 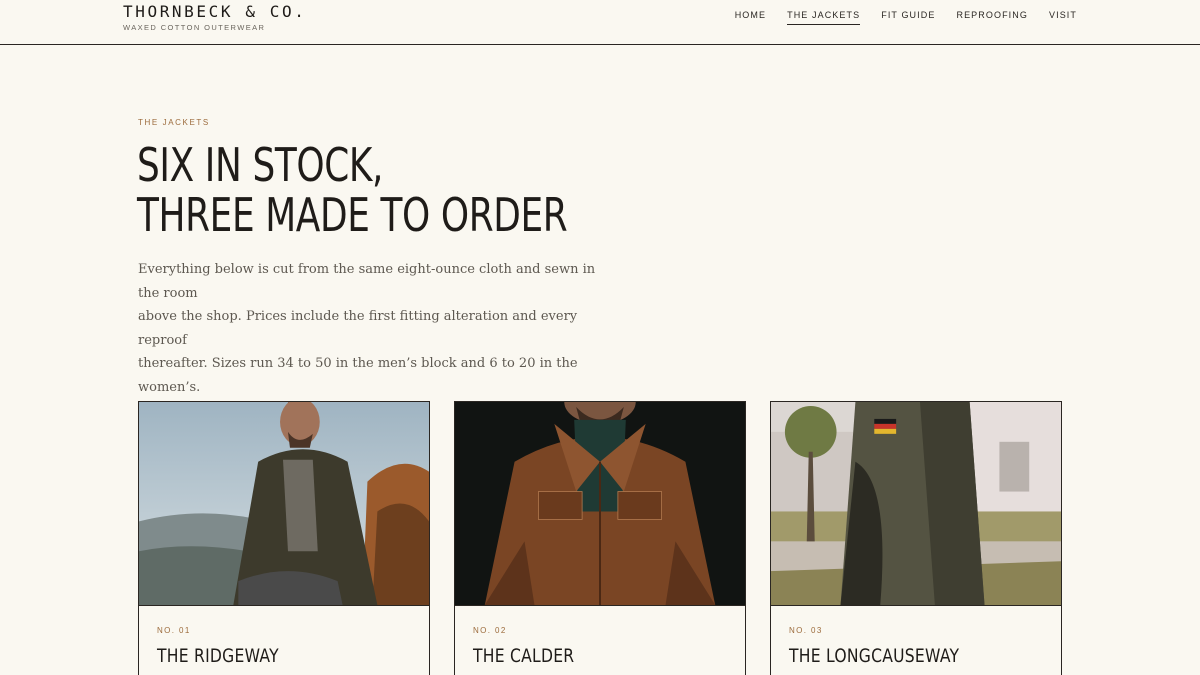 I want to click on product-photo-ridgeway, so click(x=284, y=504).